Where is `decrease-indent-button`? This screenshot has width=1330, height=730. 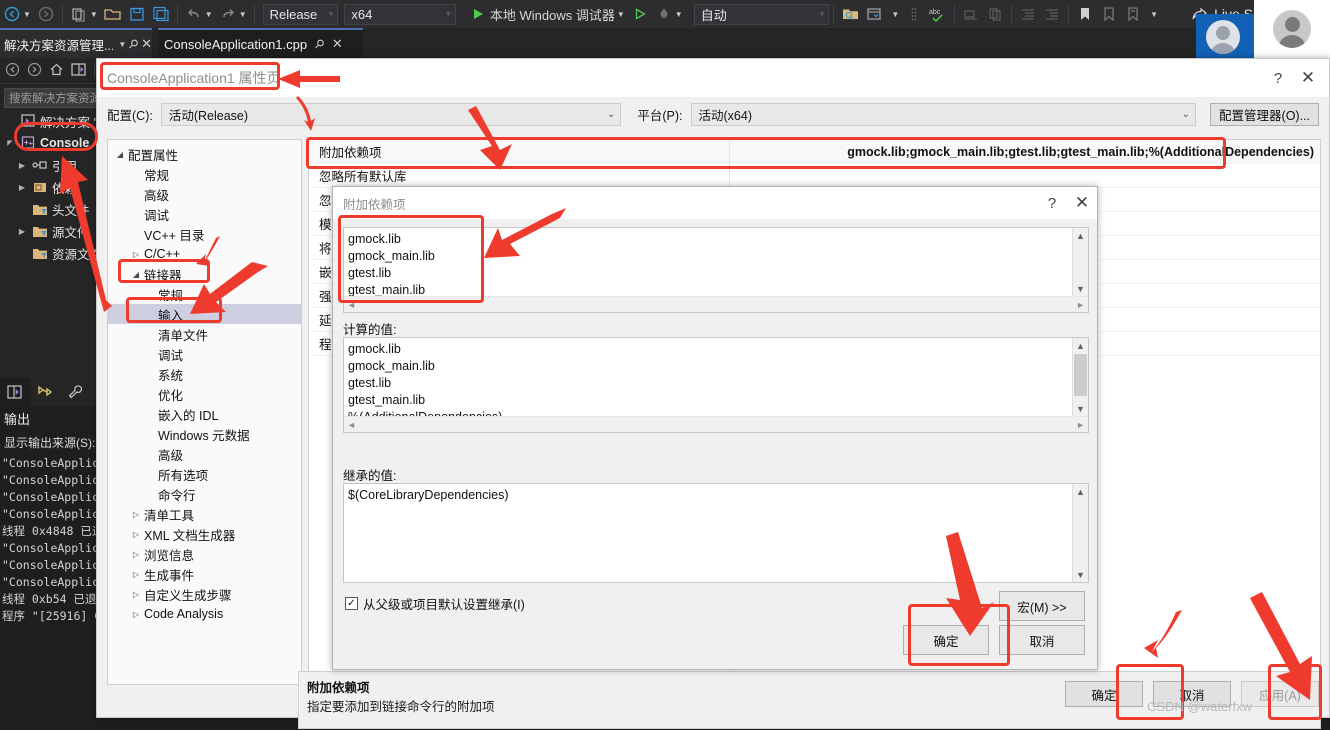
decrease-indent-button is located at coordinates (1028, 14).